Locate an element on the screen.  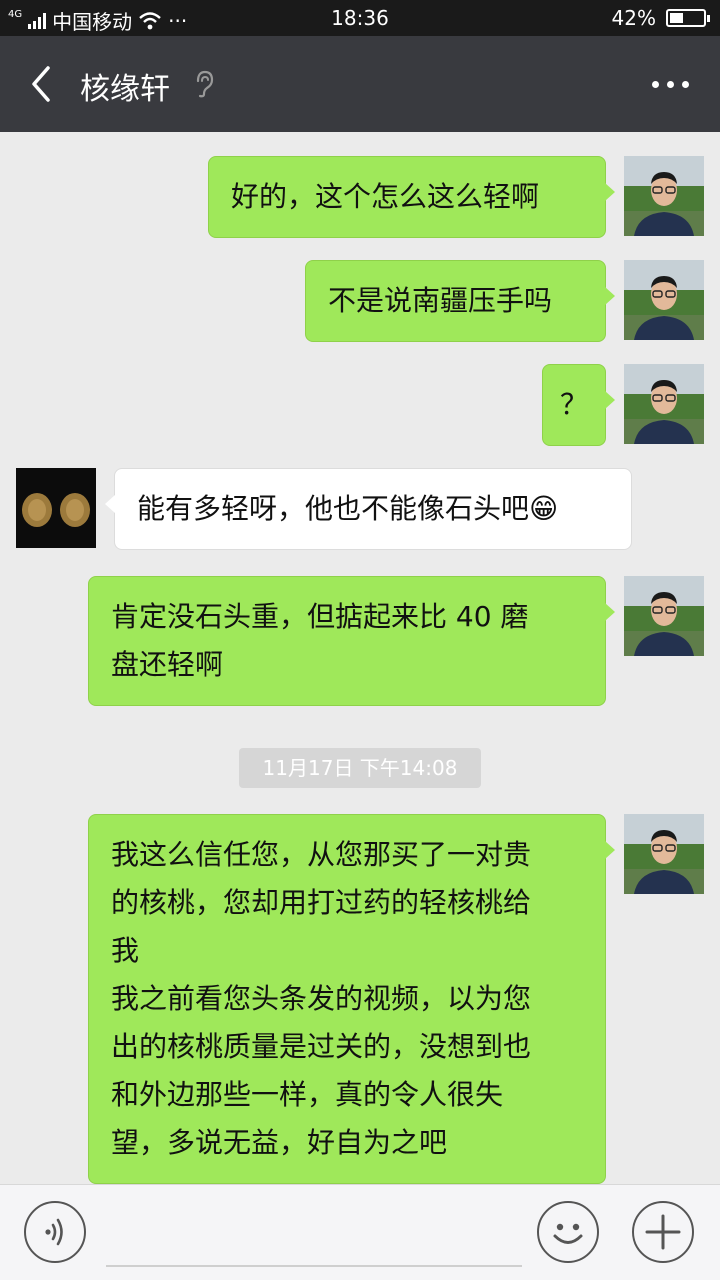
battery-fill is located at coordinates (677, 18).